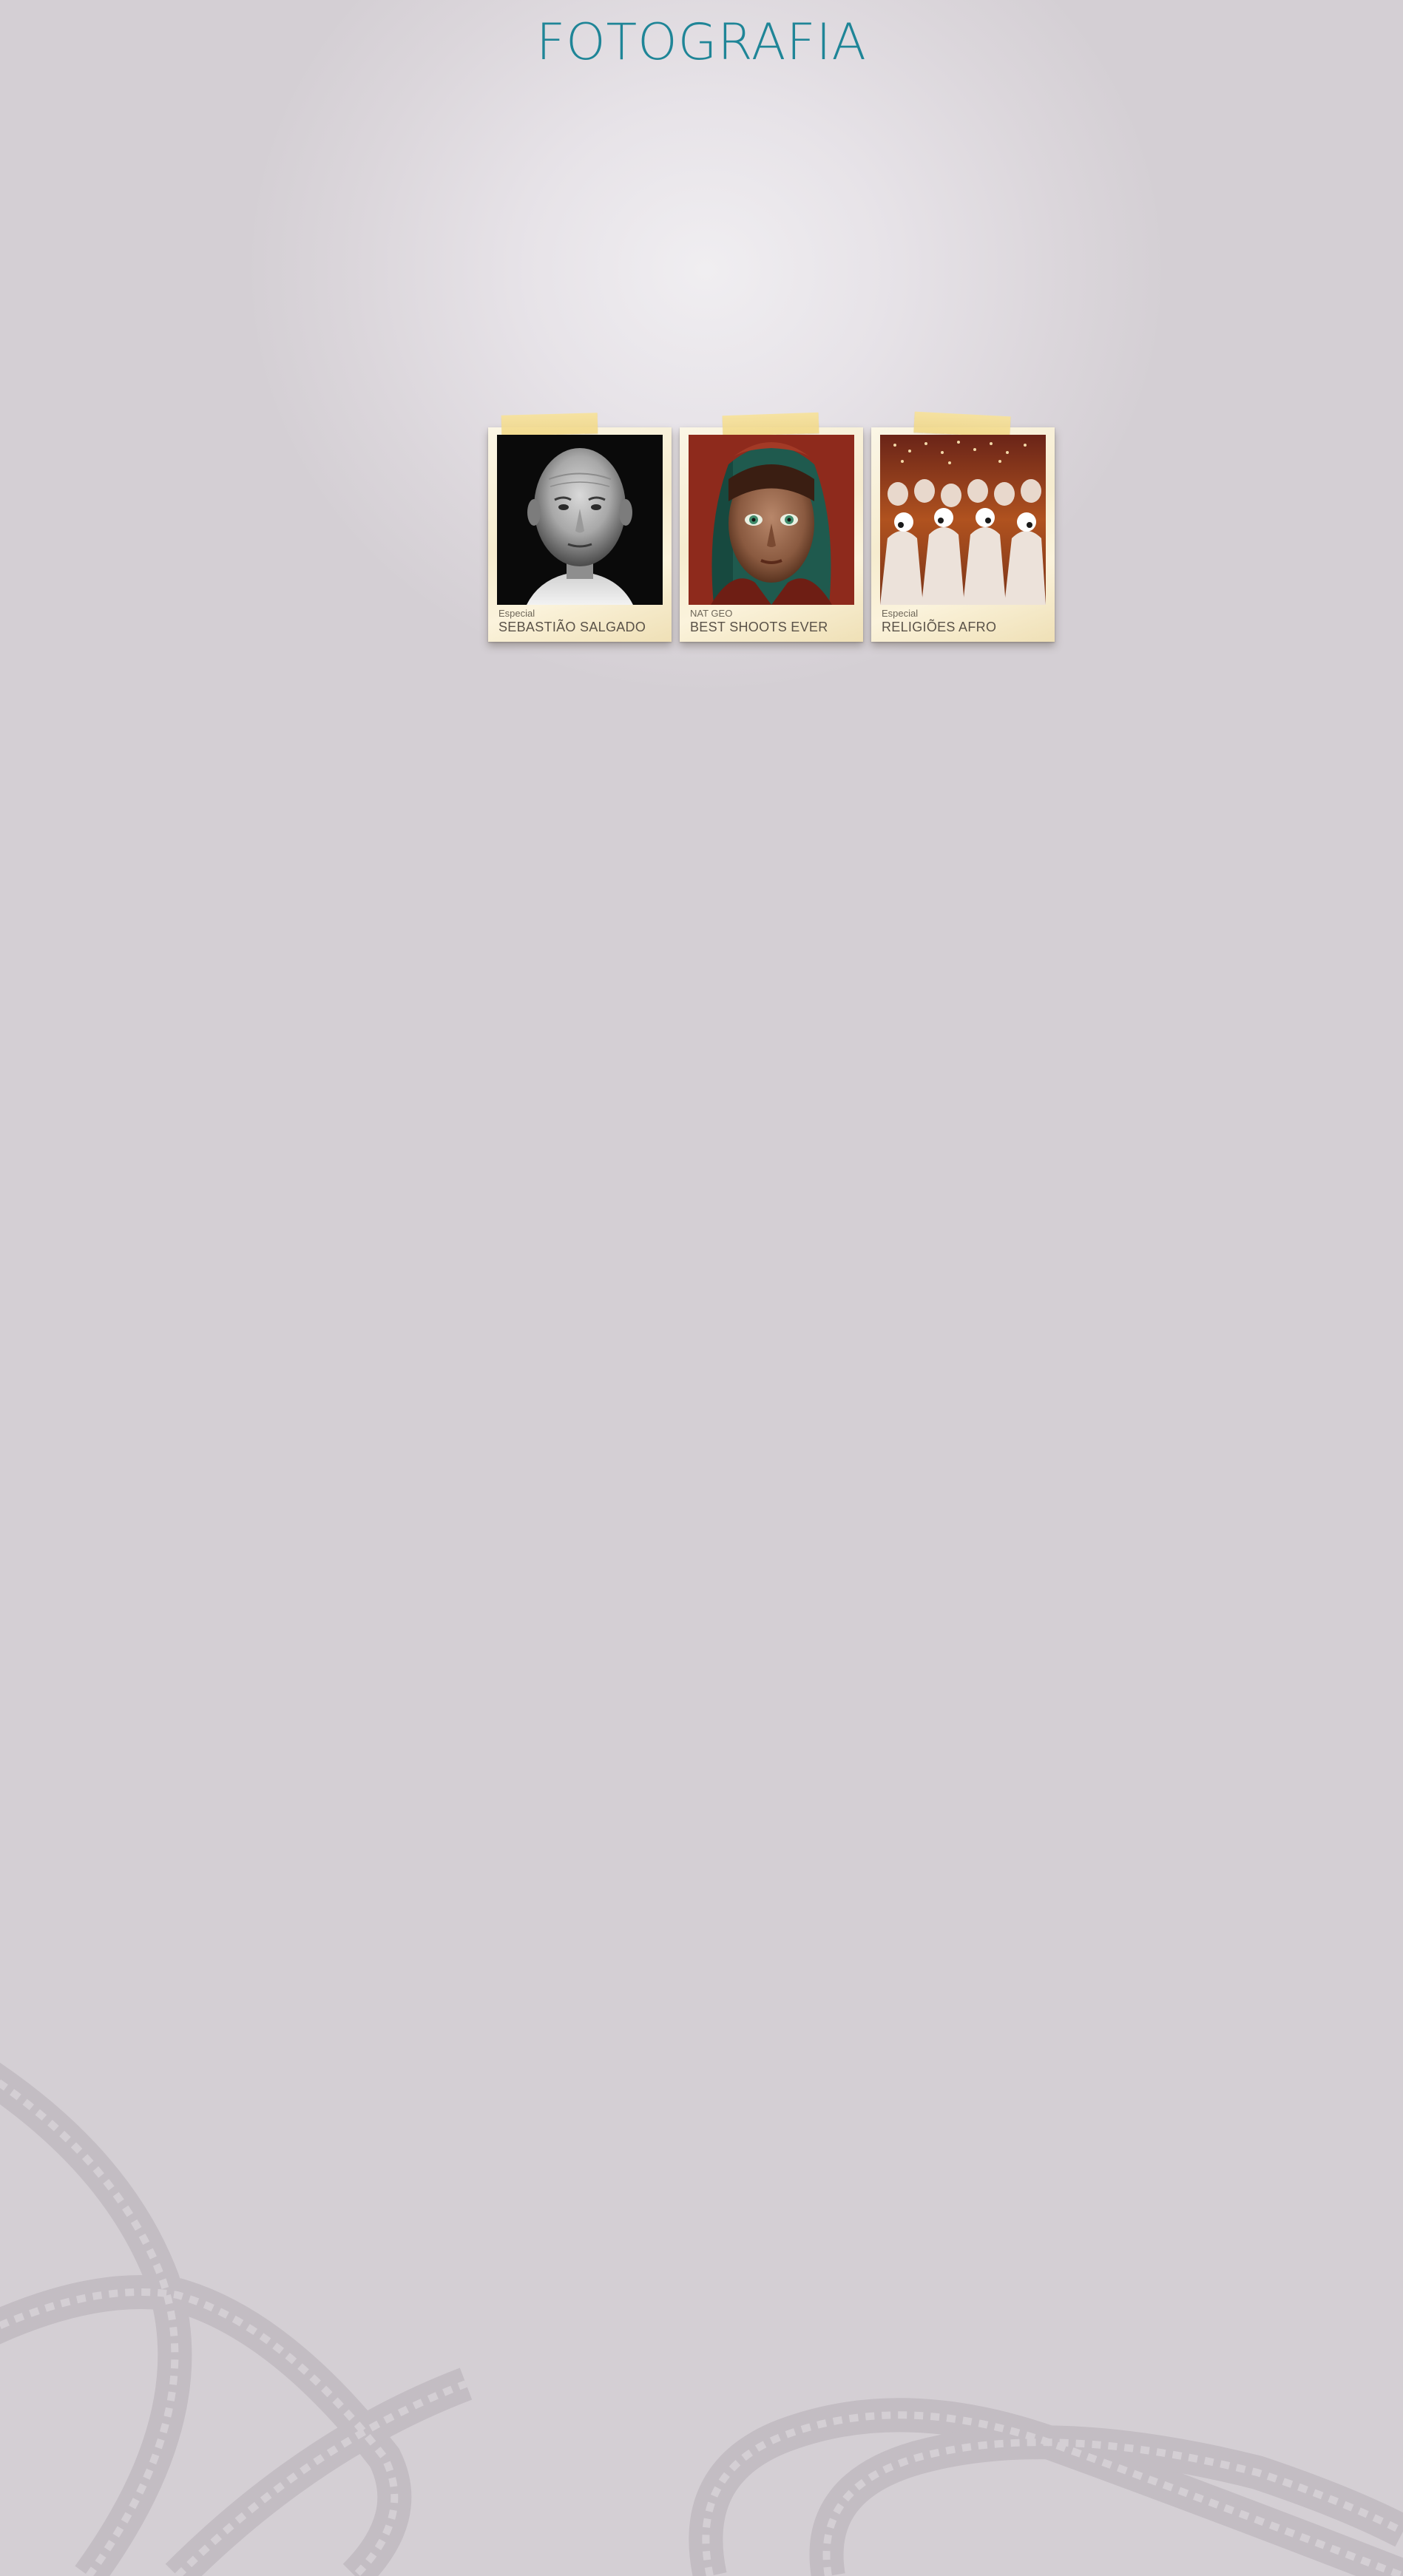 The height and width of the screenshot is (2576, 1403). What do you see at coordinates (939, 627) in the screenshot?
I see `card-title: RELIGIÕES AFRO` at bounding box center [939, 627].